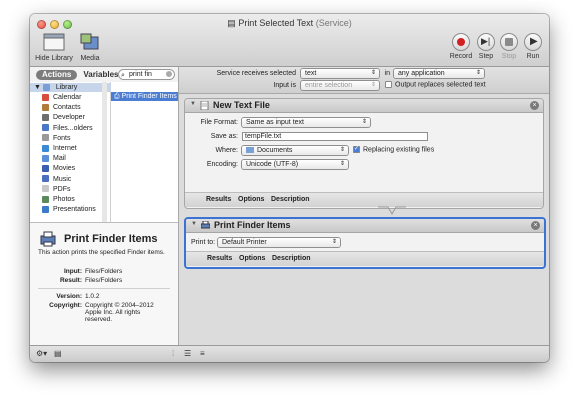  Describe the element at coordinates (48, 239) in the screenshot. I see `printer-icon` at that location.